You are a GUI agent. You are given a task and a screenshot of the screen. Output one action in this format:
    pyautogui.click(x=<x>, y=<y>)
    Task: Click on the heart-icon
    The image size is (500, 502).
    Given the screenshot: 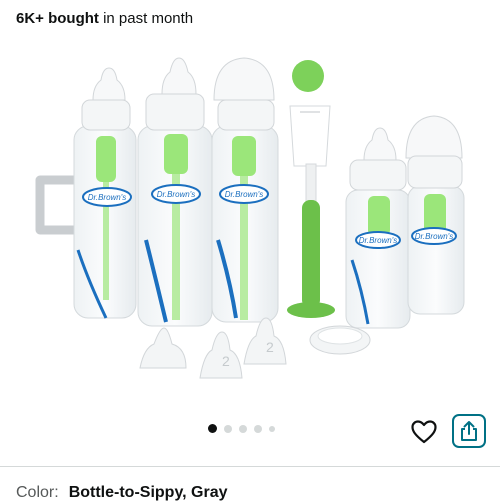 What is the action you would take?
    pyautogui.click(x=424, y=432)
    